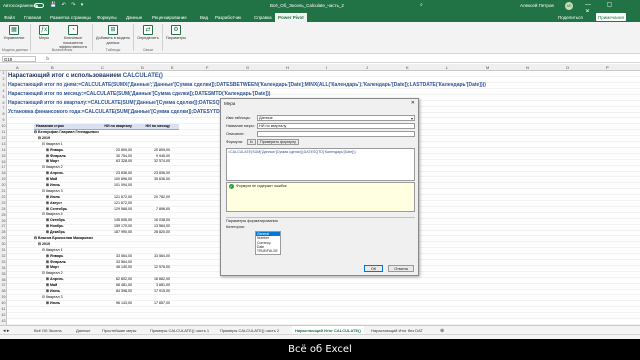  What do you see at coordinates (3, 291) in the screenshot?
I see `row-header: 38` at bounding box center [3, 291].